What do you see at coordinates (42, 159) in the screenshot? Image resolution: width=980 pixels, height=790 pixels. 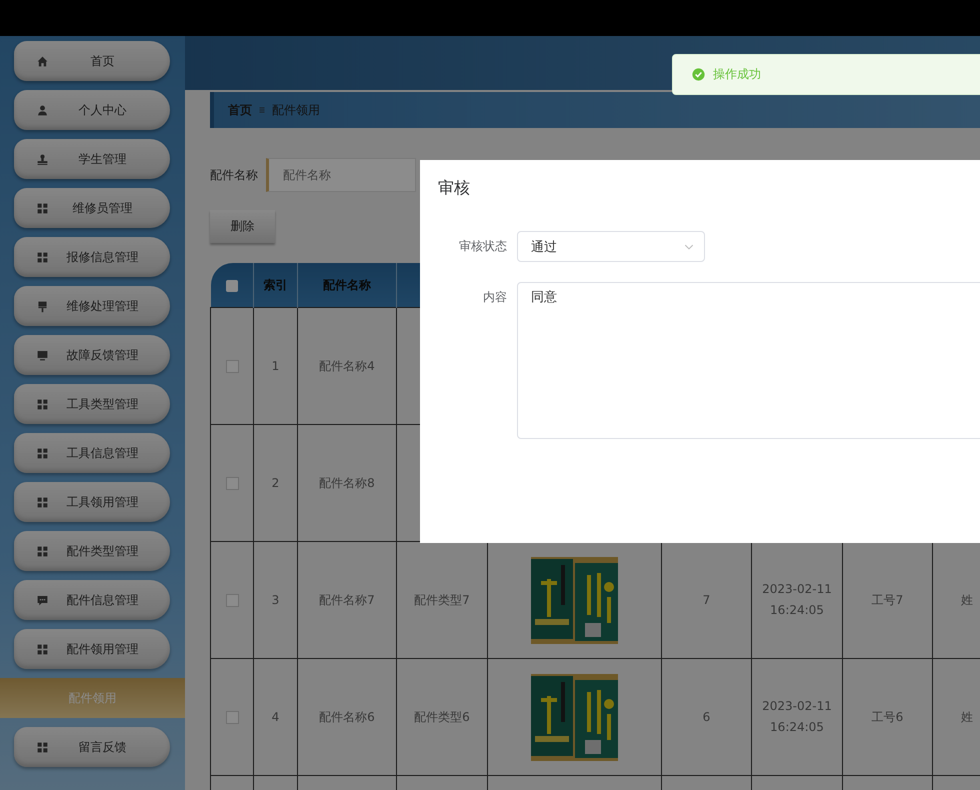 I see `stamp-icon` at bounding box center [42, 159].